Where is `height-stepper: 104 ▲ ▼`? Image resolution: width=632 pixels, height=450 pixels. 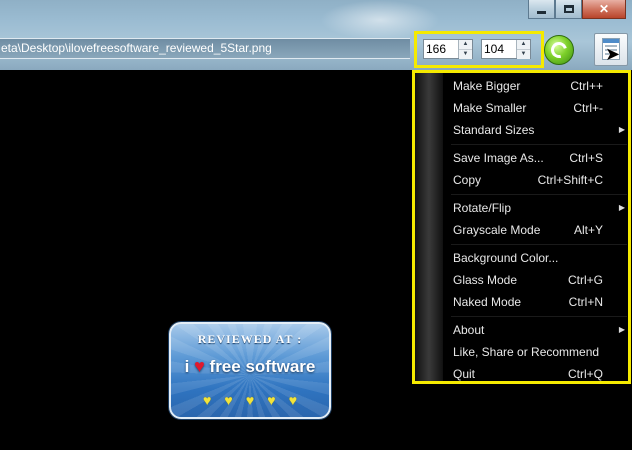 height-stepper: 104 ▲ ▼ is located at coordinates (506, 49).